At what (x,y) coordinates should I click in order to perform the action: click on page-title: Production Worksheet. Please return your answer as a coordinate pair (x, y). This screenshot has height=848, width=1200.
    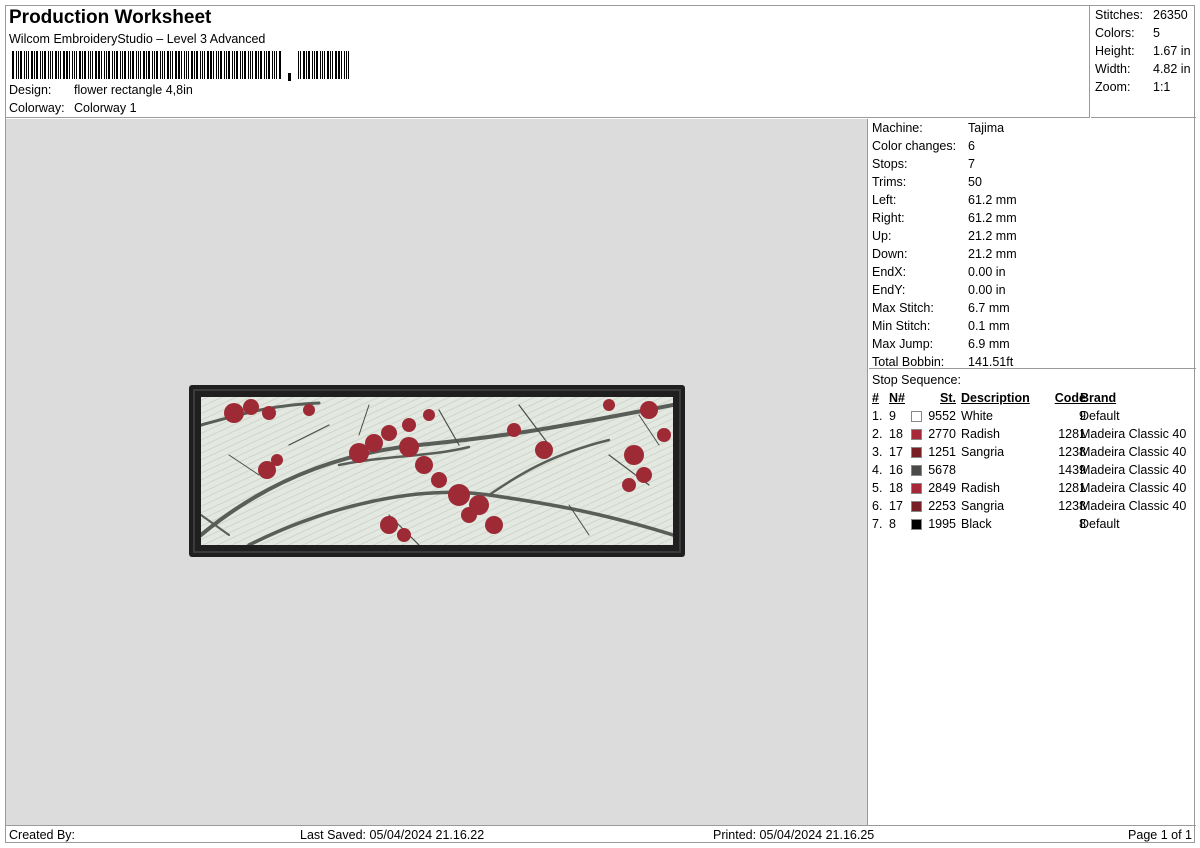
    Looking at the image, I should click on (110, 17).